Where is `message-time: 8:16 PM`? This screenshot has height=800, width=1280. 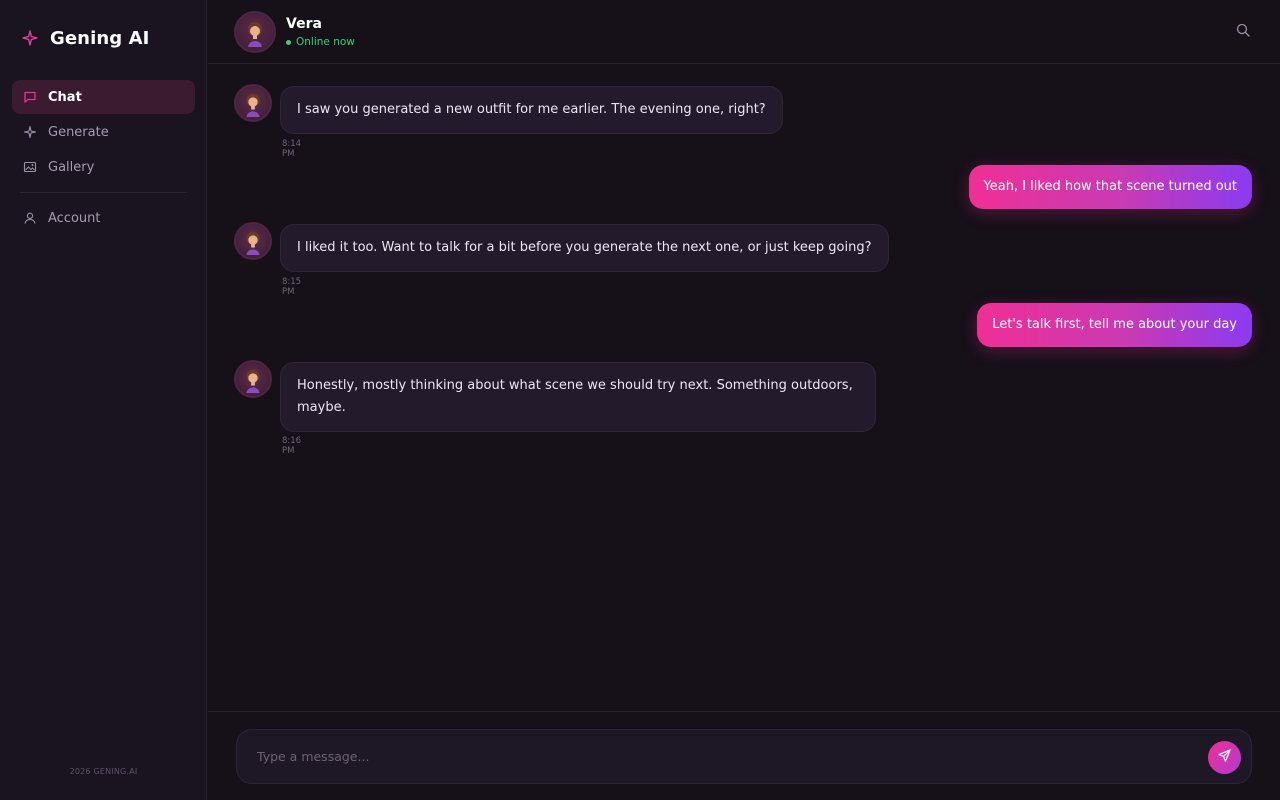
message-time: 8:16 PM is located at coordinates (292, 446).